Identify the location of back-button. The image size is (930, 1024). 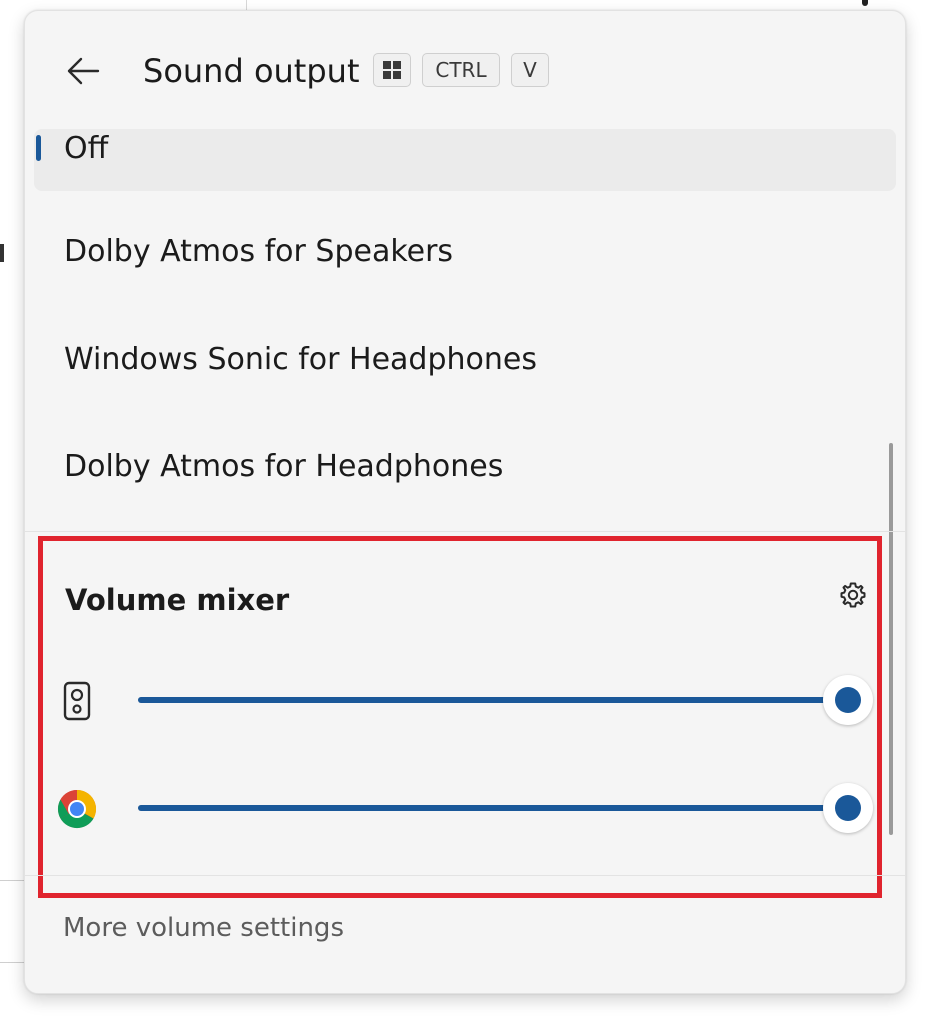
(83, 71).